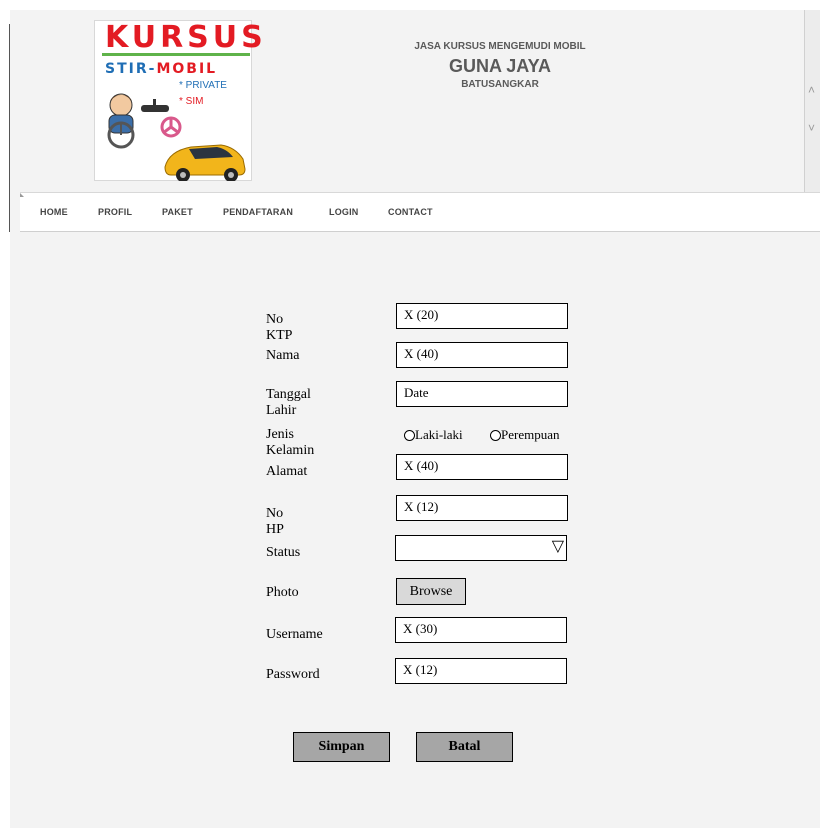 The image size is (820, 828). I want to click on car-illustration, so click(205, 162).